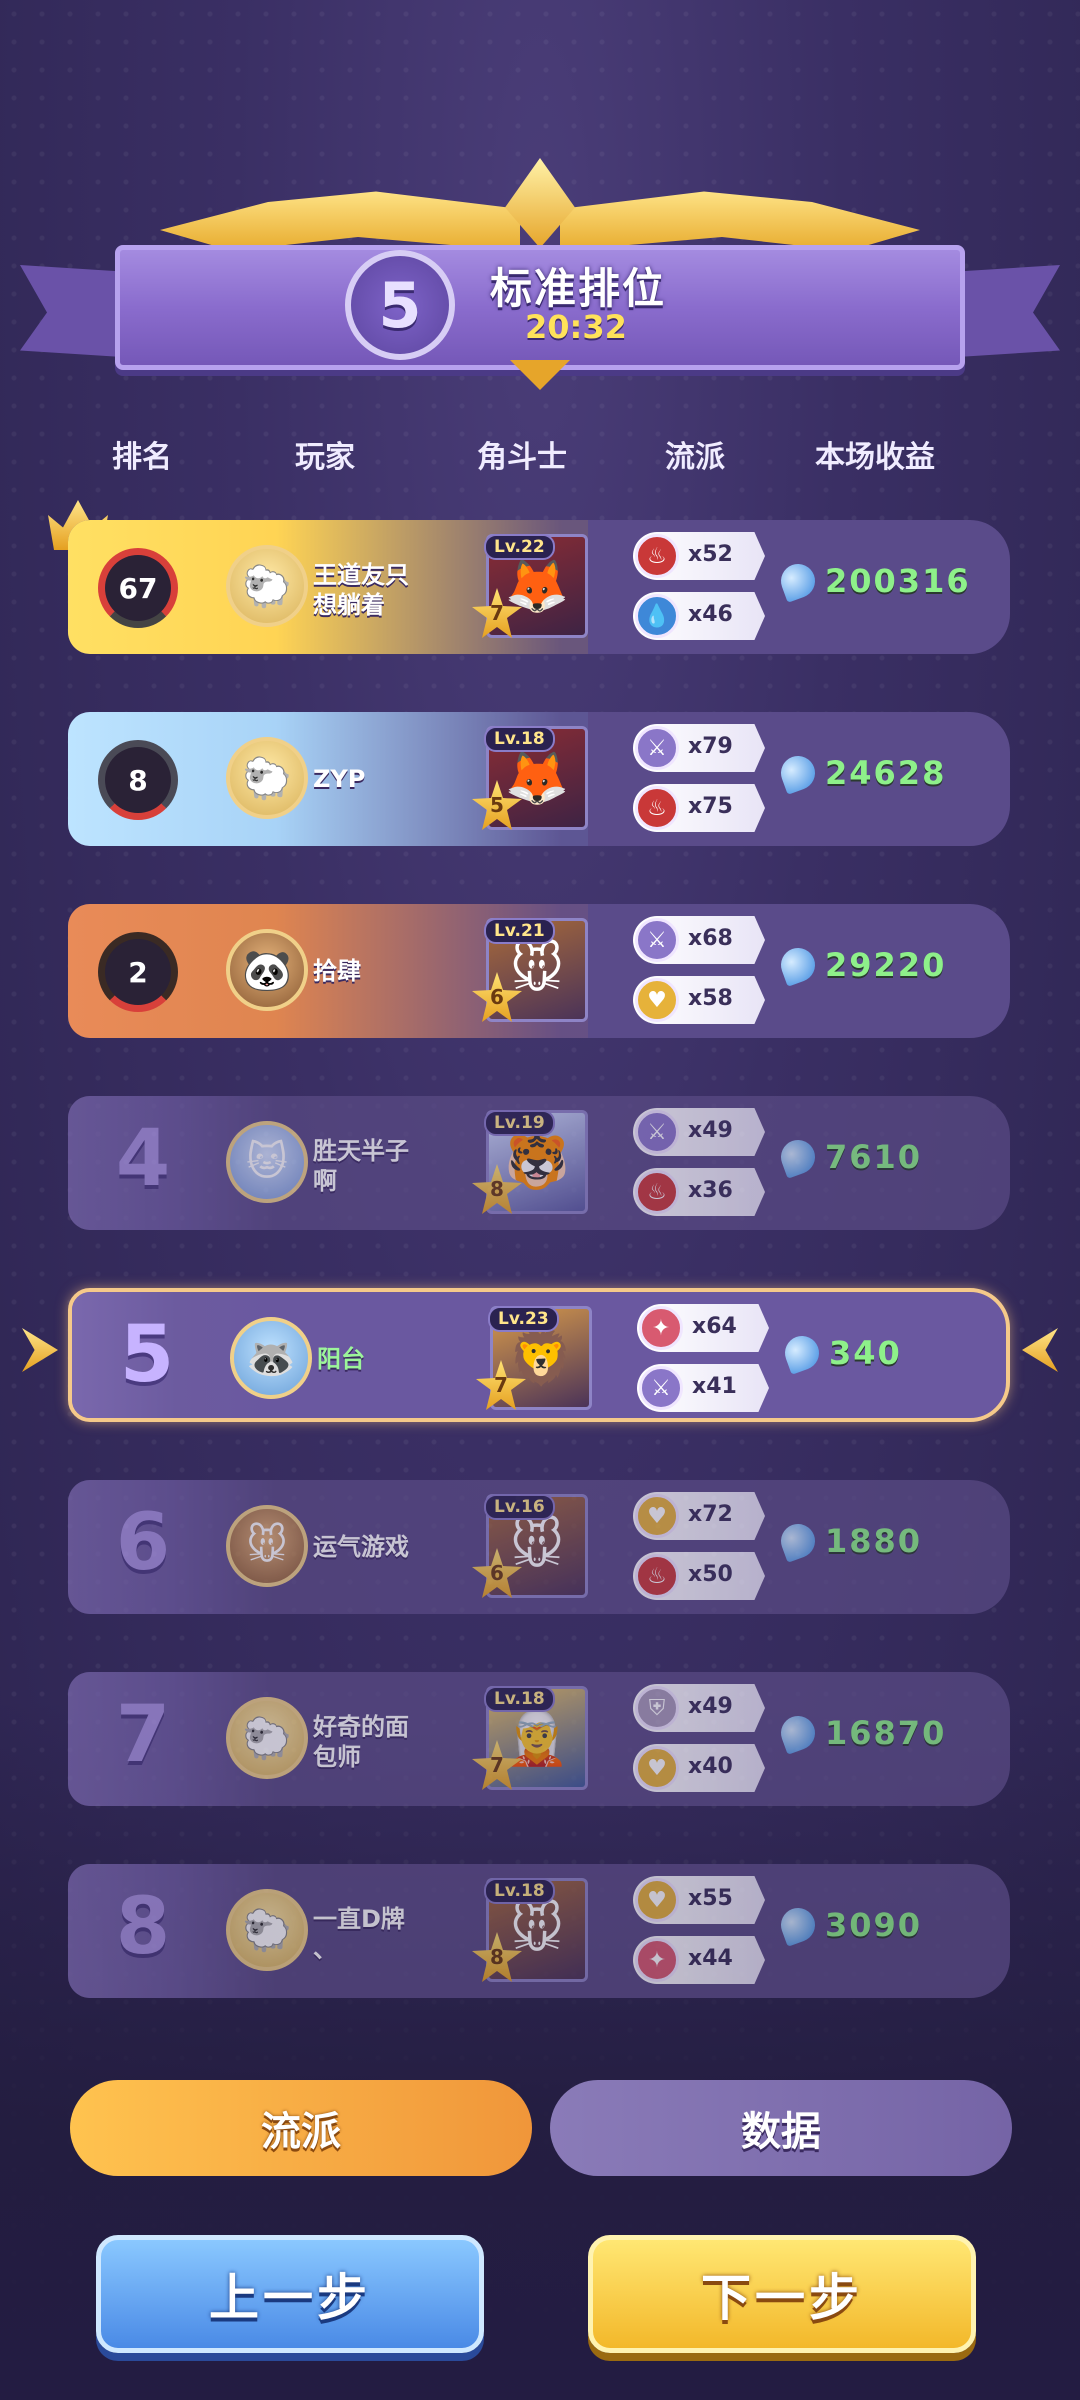  Describe the element at coordinates (703, 1328) in the screenshot. I see `trait-badge: ✦ x64` at that location.